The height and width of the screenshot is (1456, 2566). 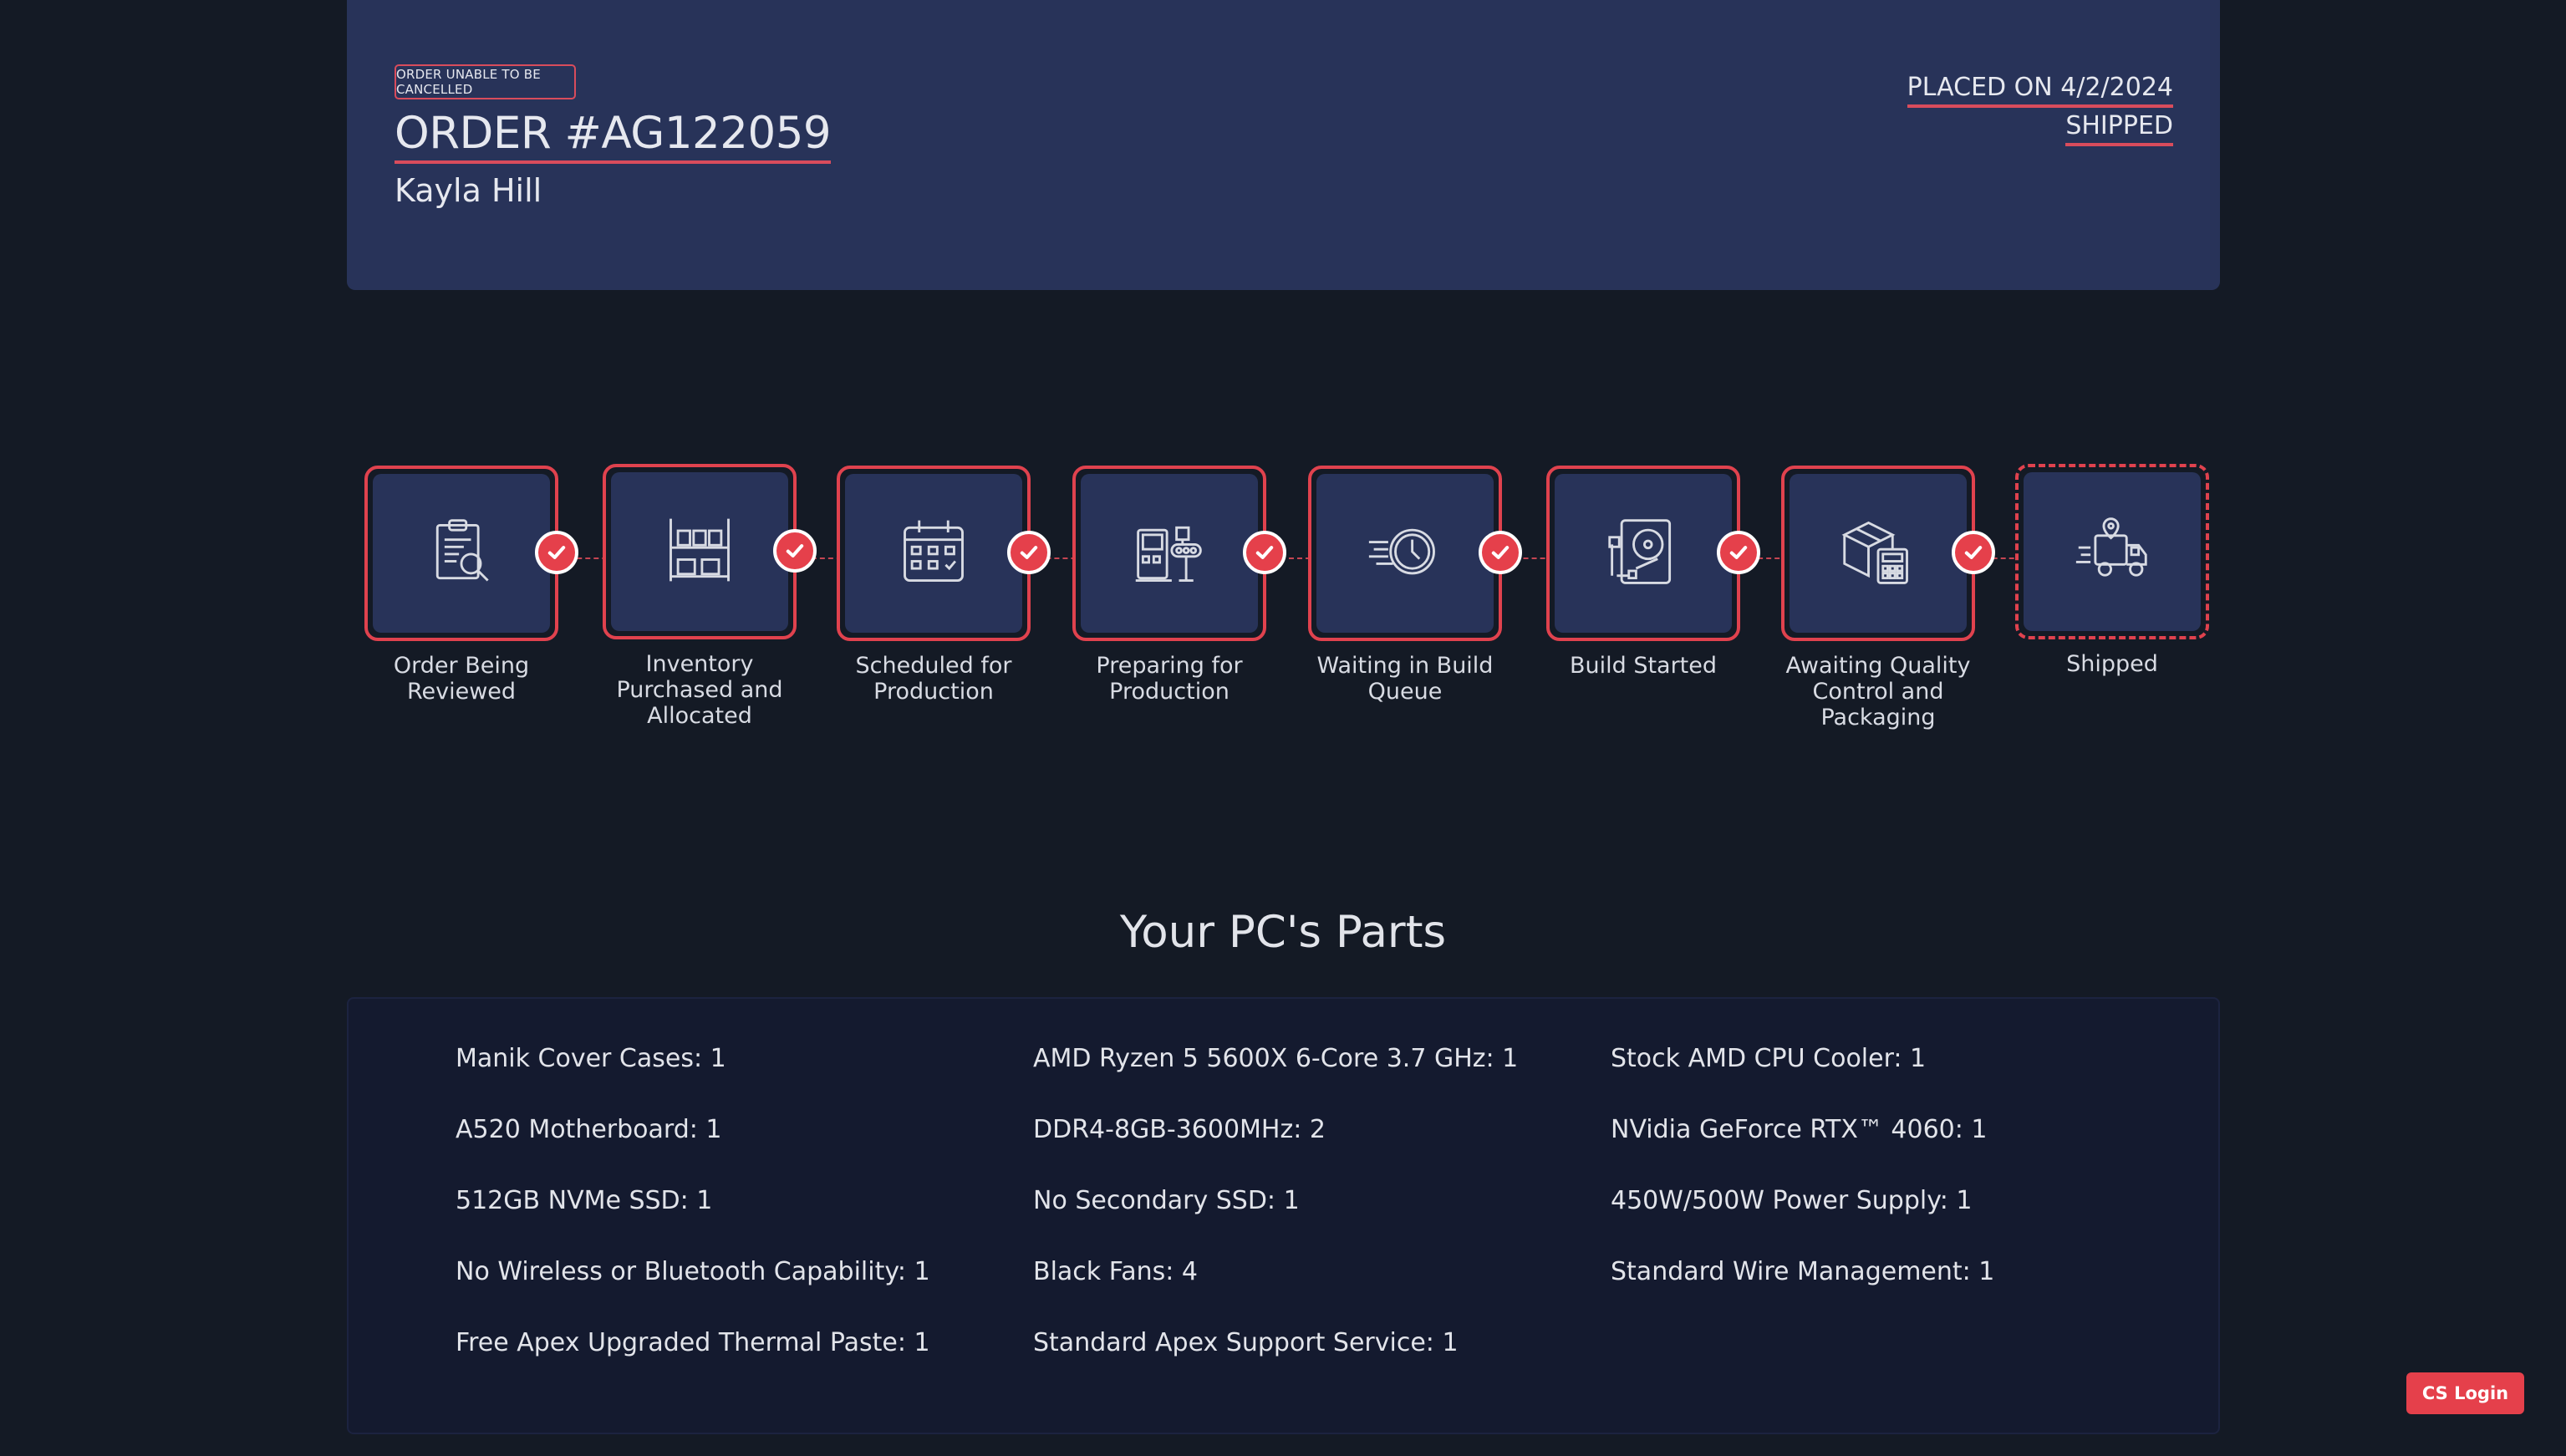 I want to click on progress-step: Inventory Purchased and Allocated, so click(x=710, y=596).